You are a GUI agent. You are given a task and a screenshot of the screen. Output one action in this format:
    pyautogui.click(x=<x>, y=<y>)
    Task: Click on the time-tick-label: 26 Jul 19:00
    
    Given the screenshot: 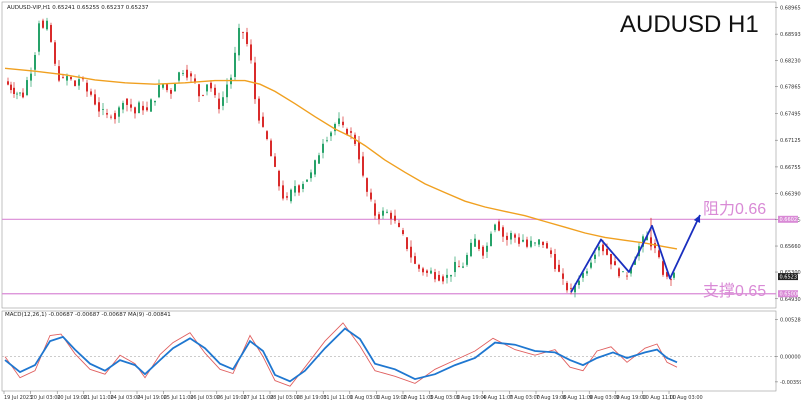 What is the action you would take?
    pyautogui.click(x=232, y=398)
    